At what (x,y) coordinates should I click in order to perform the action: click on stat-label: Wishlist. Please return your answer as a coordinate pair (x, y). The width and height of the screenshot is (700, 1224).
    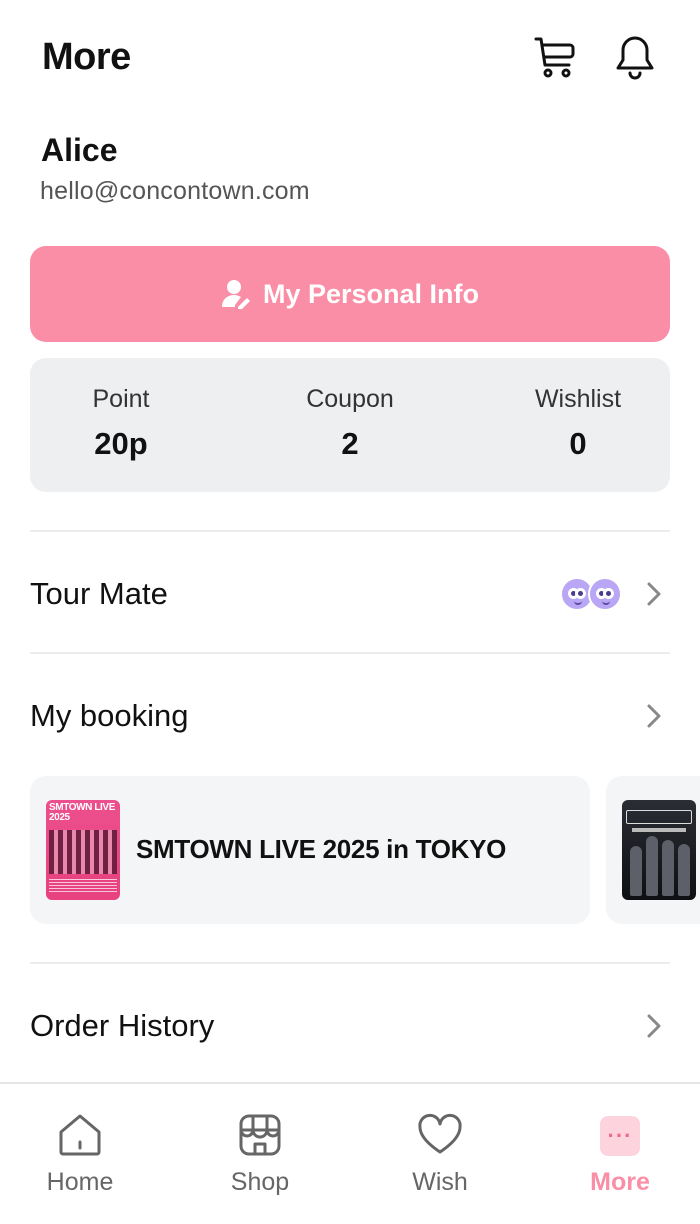
    Looking at the image, I should click on (578, 399).